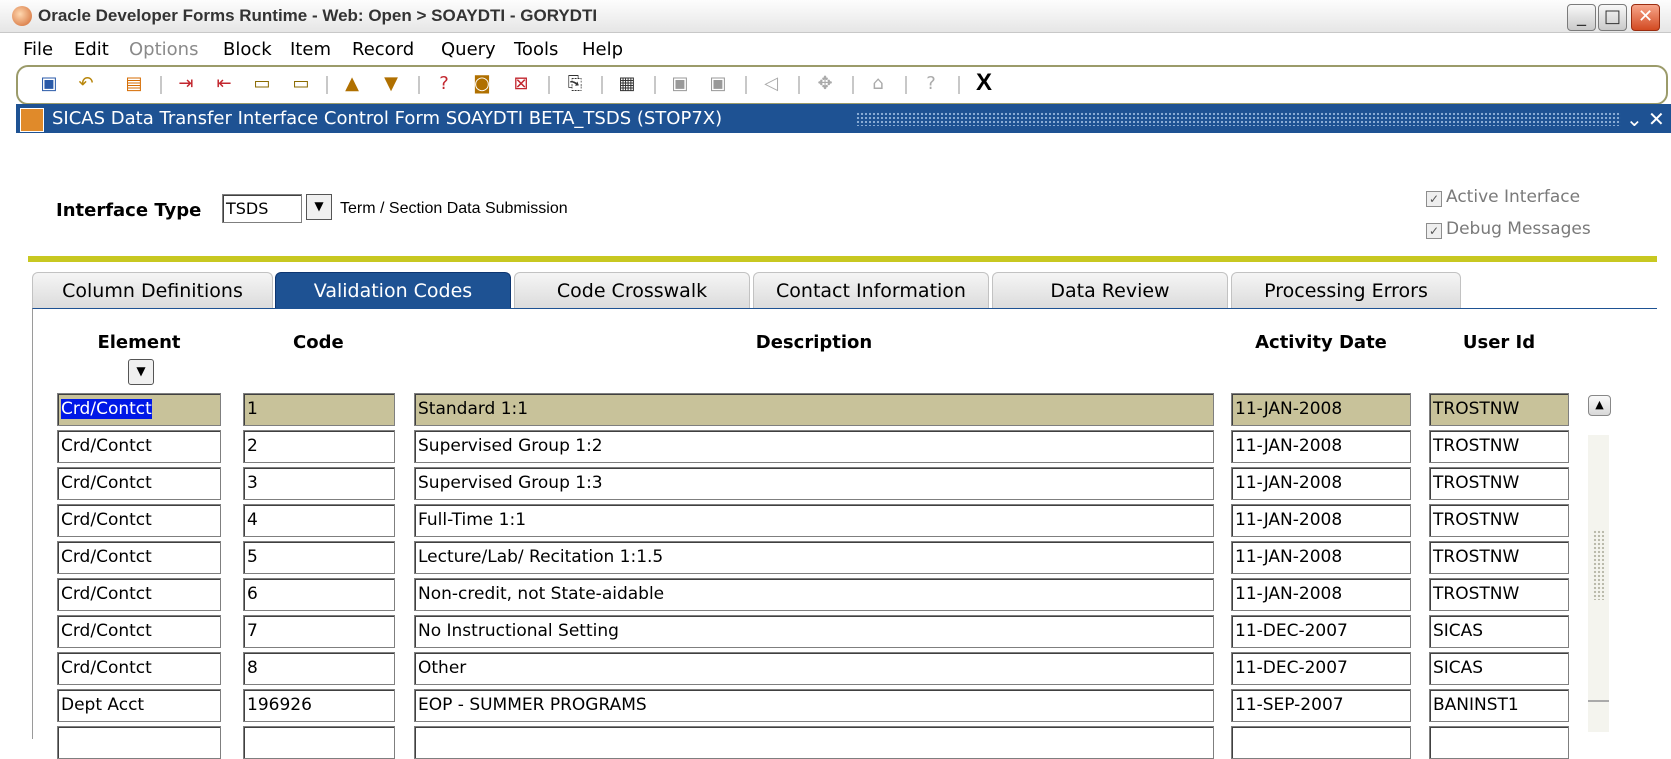  I want to click on code-cell: 6, so click(319, 594).